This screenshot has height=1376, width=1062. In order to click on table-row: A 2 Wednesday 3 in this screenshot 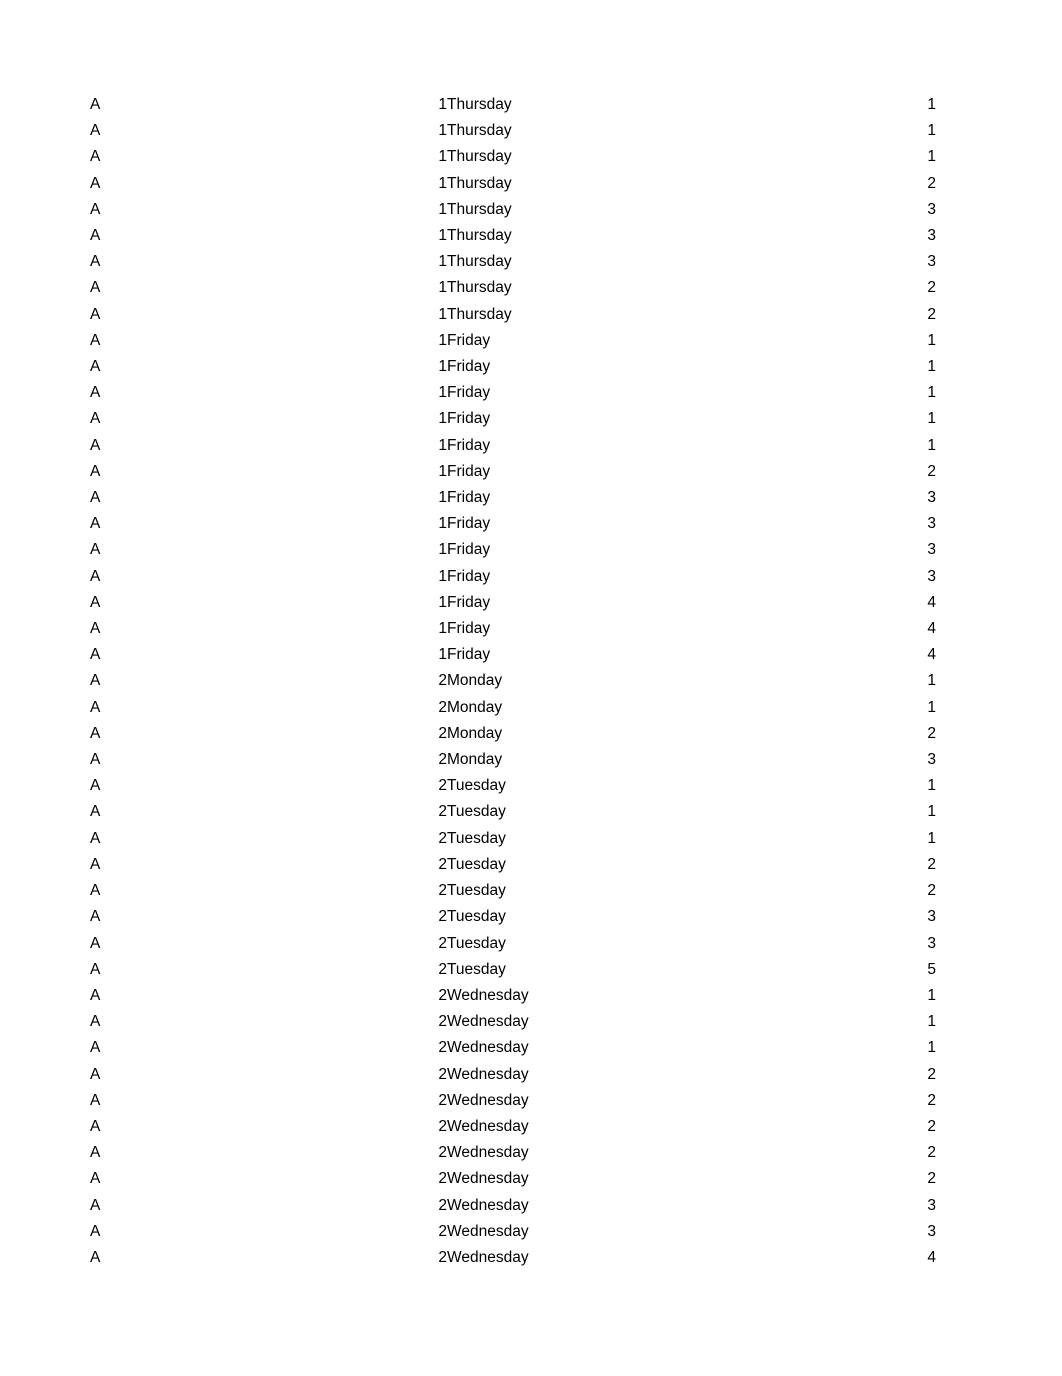, I will do `click(513, 1232)`.